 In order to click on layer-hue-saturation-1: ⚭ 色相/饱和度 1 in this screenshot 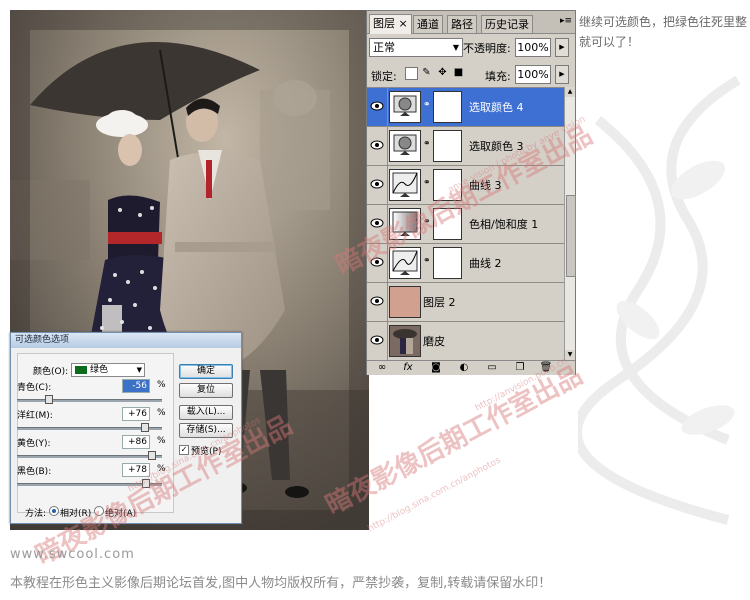, I will do `click(465, 224)`.